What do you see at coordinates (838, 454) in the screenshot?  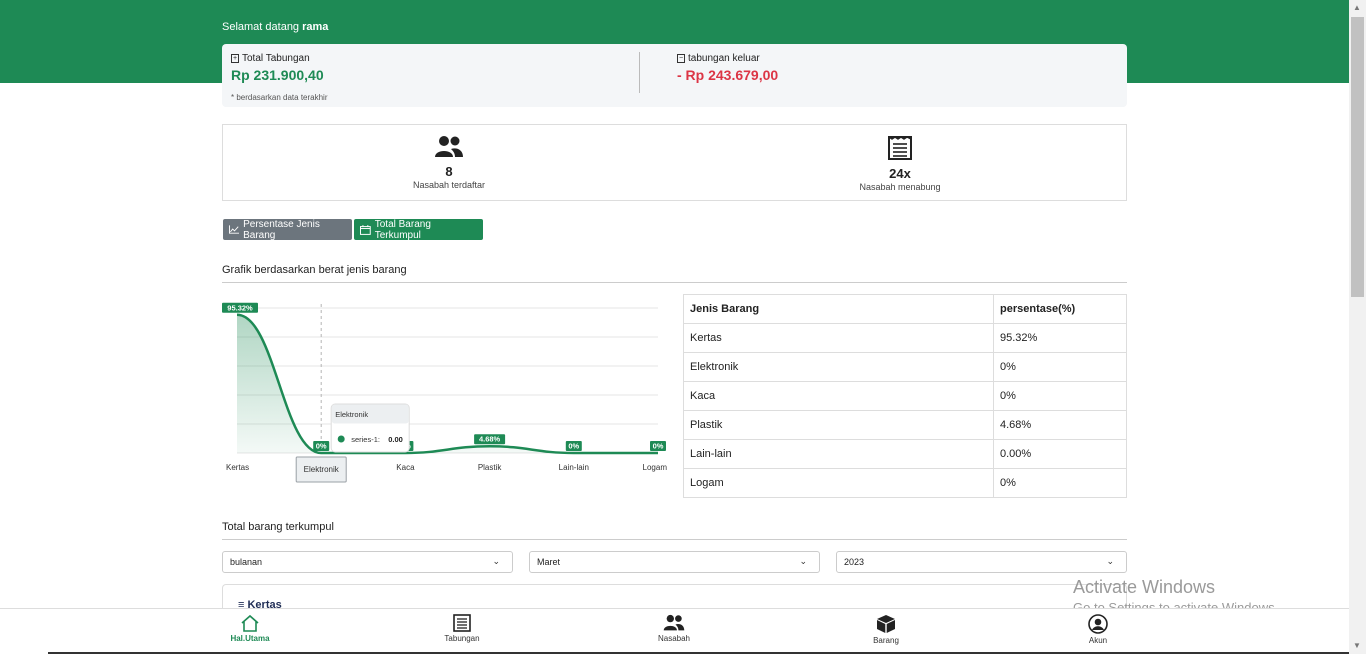 I see `table-cell-type: Lain-lain` at bounding box center [838, 454].